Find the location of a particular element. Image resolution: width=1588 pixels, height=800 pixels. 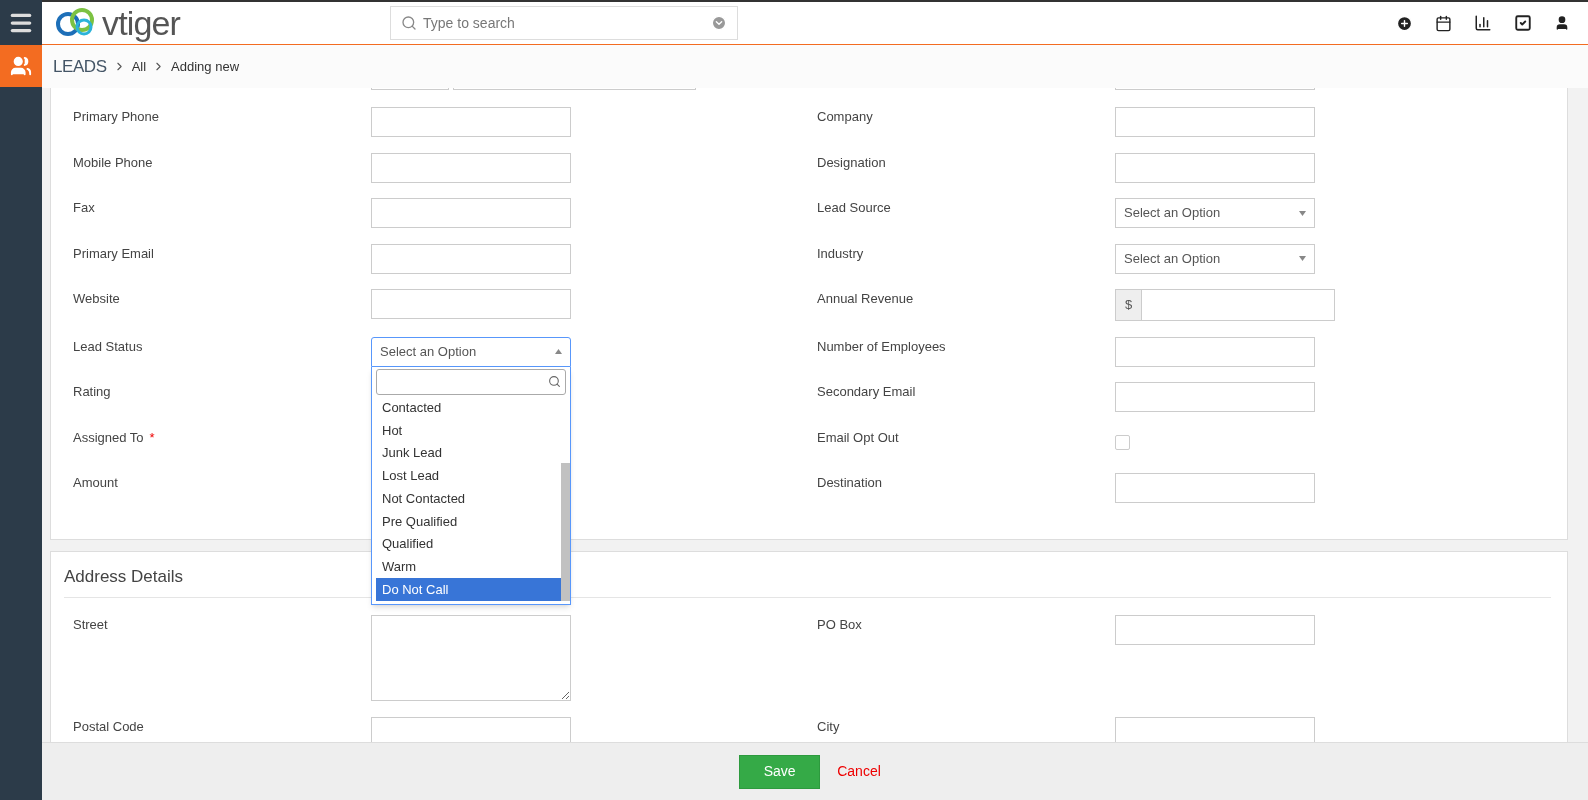

field-label: Primary Phone is located at coordinates (116, 117).